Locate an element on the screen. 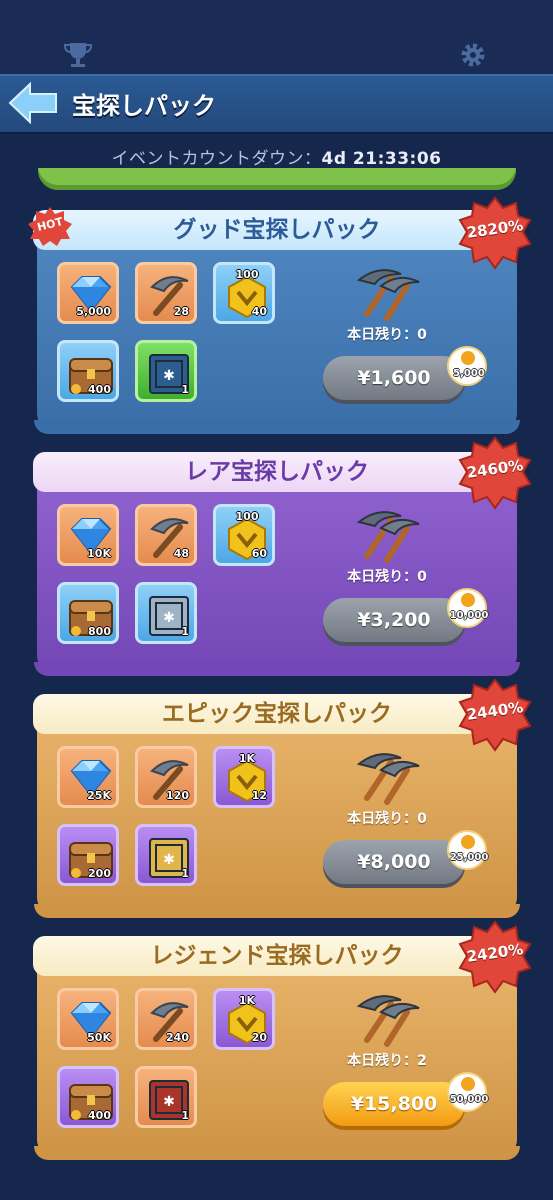 This screenshot has height=1200, width=553. bonus-amount: 50,000 is located at coordinates (469, 1099).